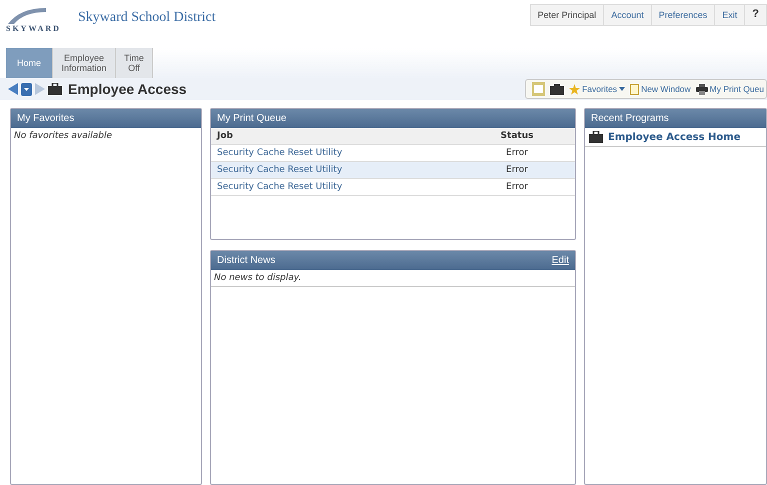  I want to click on page-icon, so click(635, 89).